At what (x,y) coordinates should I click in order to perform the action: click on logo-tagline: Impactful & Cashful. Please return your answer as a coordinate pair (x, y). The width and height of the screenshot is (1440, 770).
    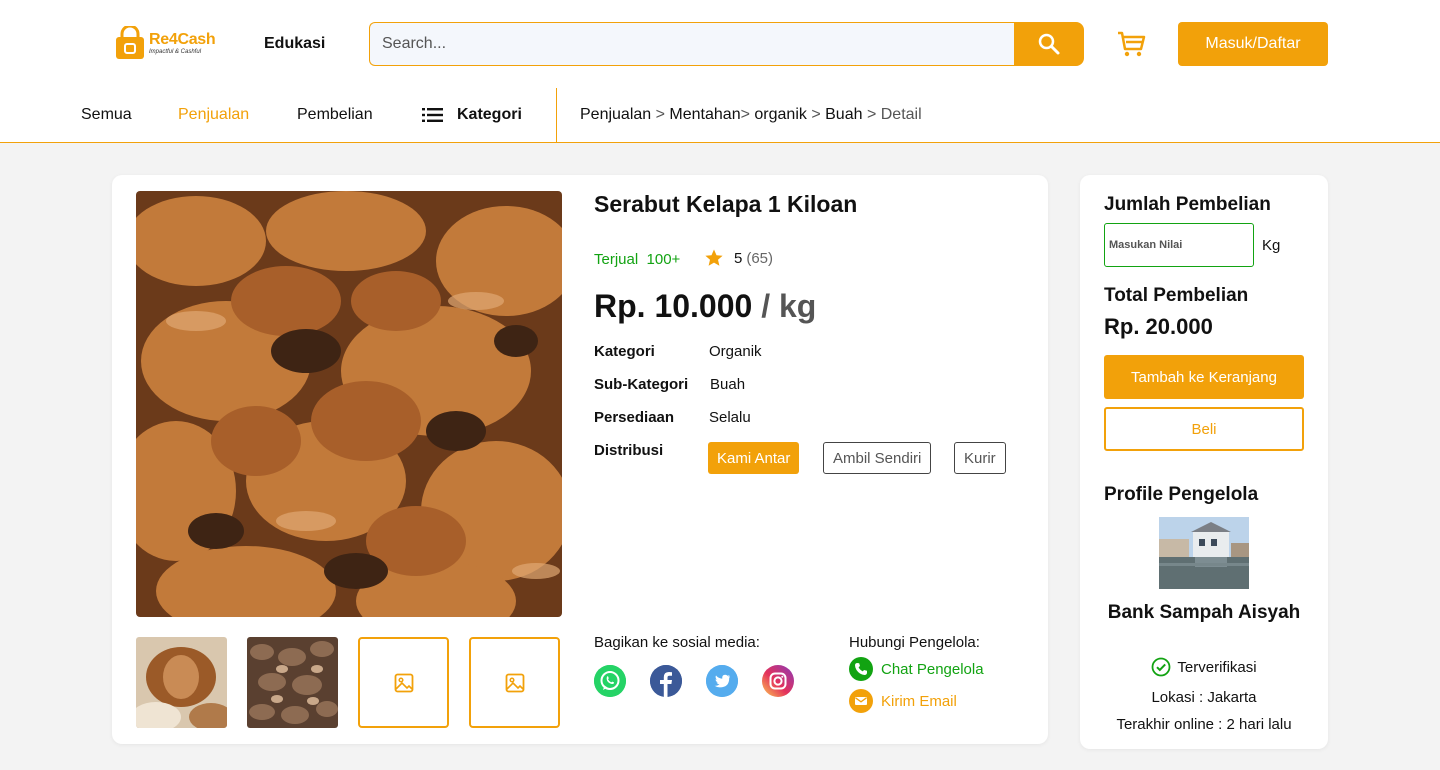
    Looking at the image, I should click on (175, 51).